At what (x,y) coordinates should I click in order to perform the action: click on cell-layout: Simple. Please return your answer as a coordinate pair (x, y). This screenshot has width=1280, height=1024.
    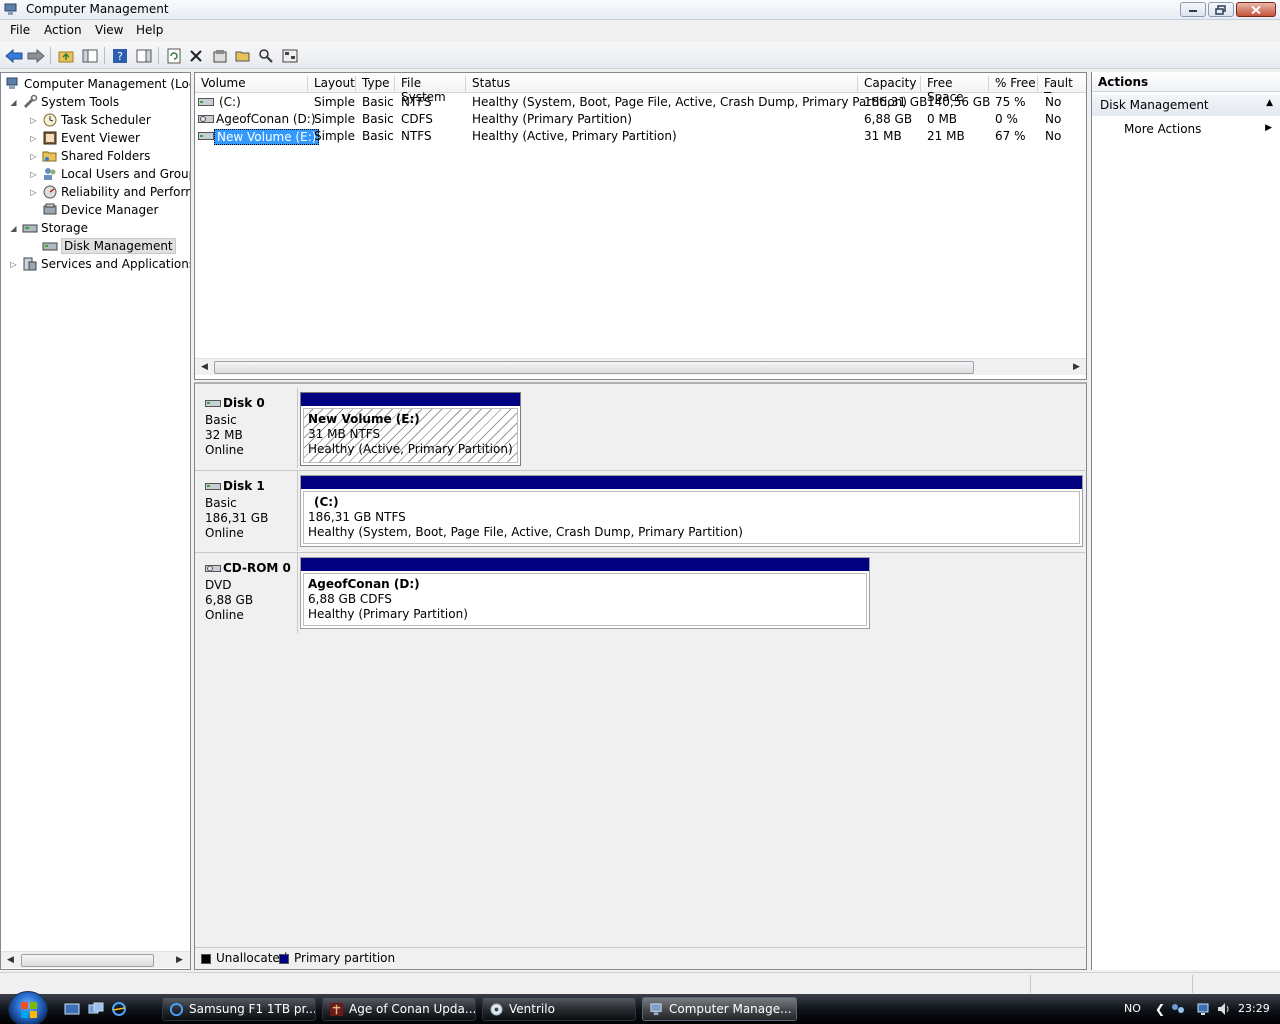
    Looking at the image, I should click on (334, 119).